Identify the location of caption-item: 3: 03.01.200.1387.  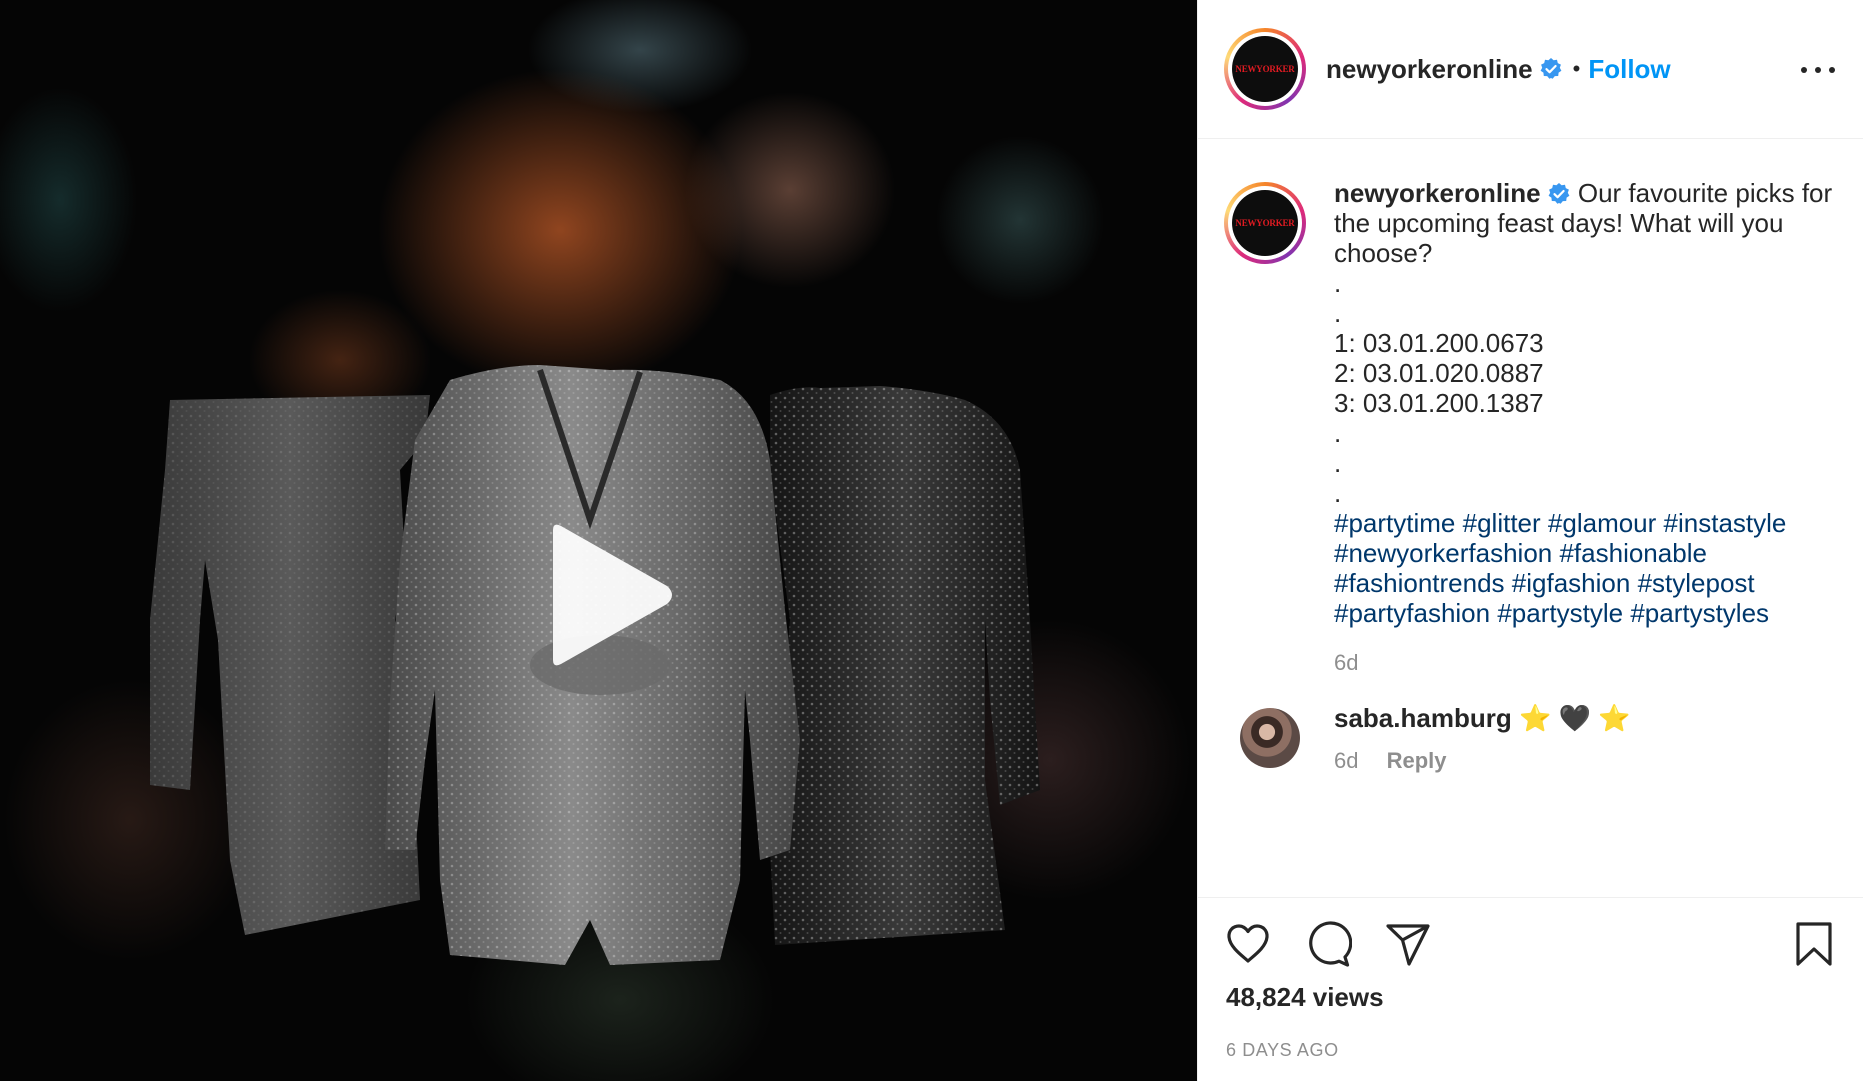
(1439, 403).